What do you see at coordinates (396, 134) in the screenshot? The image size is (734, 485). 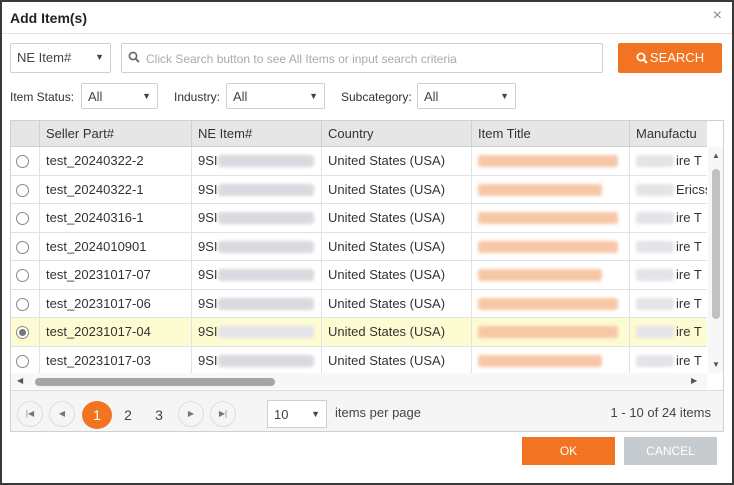 I see `column-header-country: Country` at bounding box center [396, 134].